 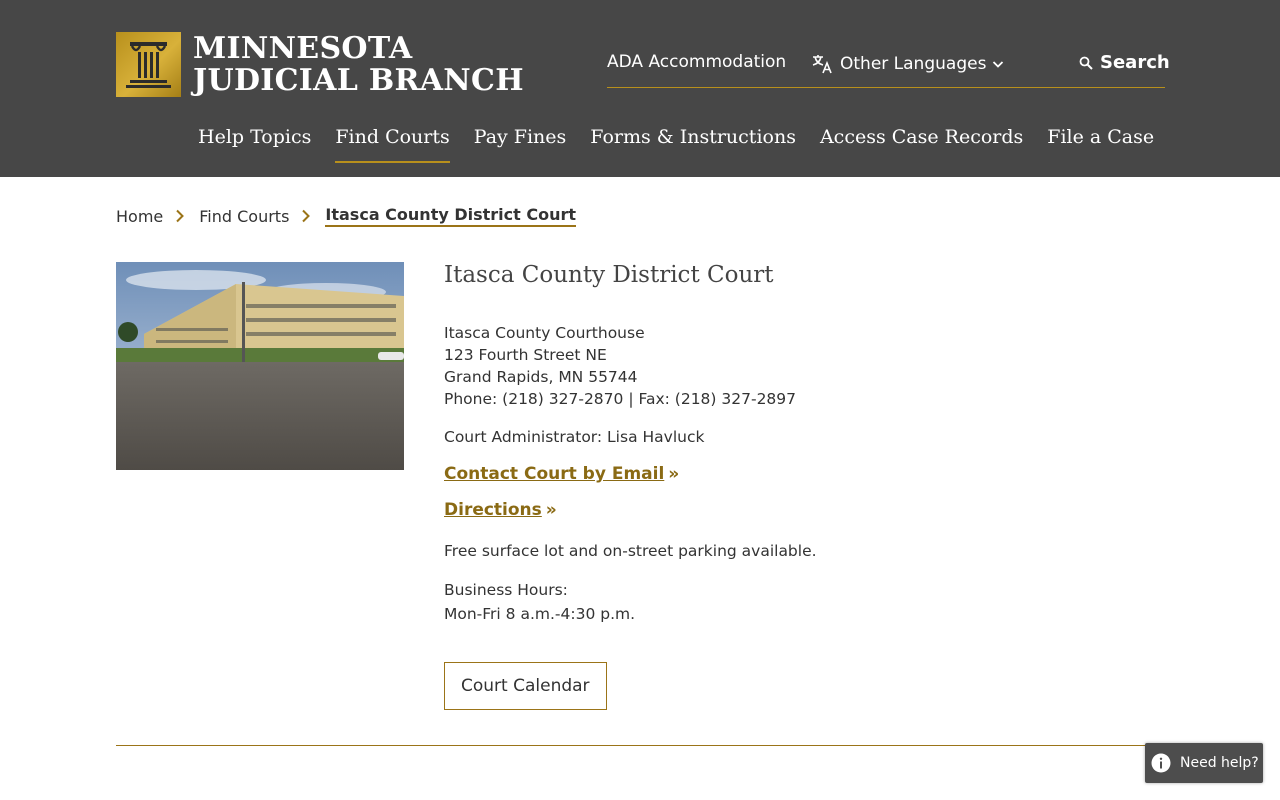 I want to click on pillar-logo-icon, so click(x=148, y=64).